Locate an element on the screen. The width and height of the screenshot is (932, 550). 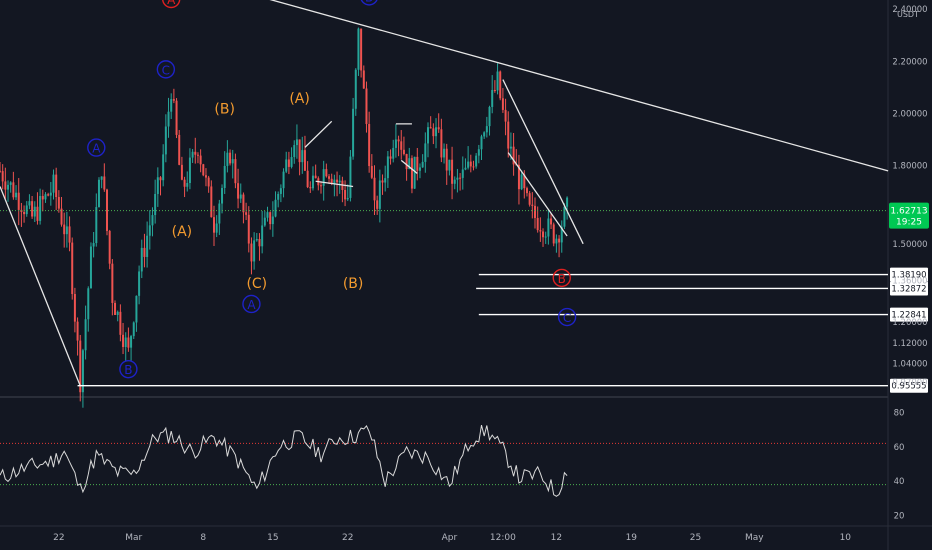
price-tick-label: 1.12000 is located at coordinates (909, 344).